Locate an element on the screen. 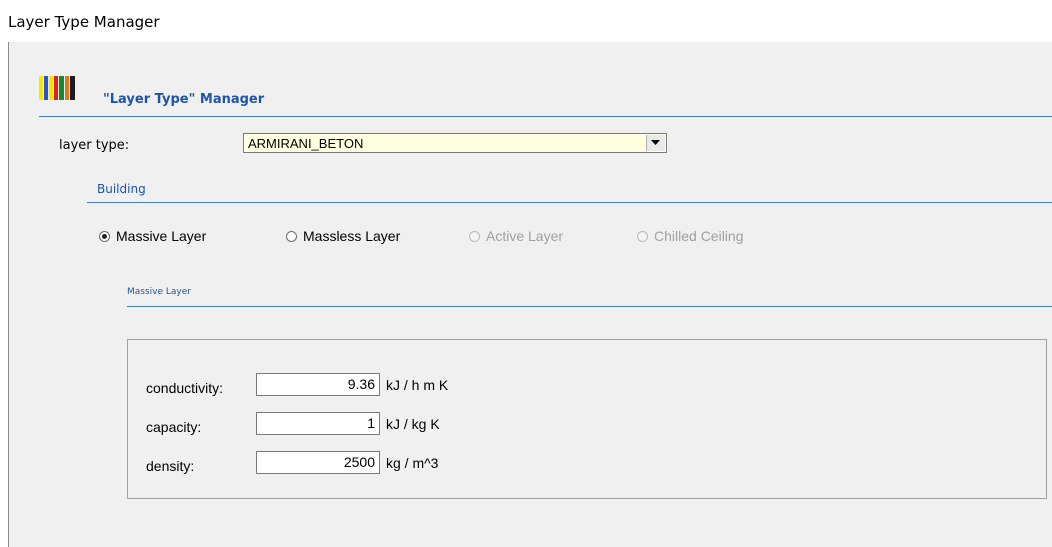 This screenshot has width=1052, height=547. radio-label: Massive Layer is located at coordinates (161, 236).